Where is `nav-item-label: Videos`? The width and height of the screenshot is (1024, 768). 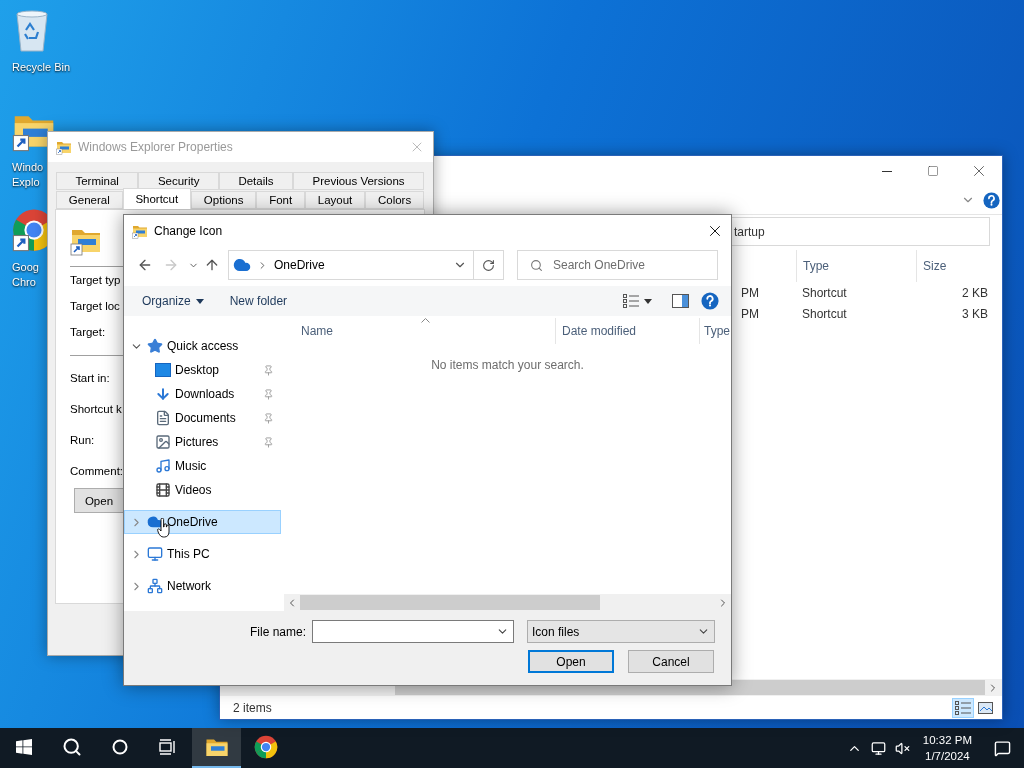 nav-item-label: Videos is located at coordinates (194, 490).